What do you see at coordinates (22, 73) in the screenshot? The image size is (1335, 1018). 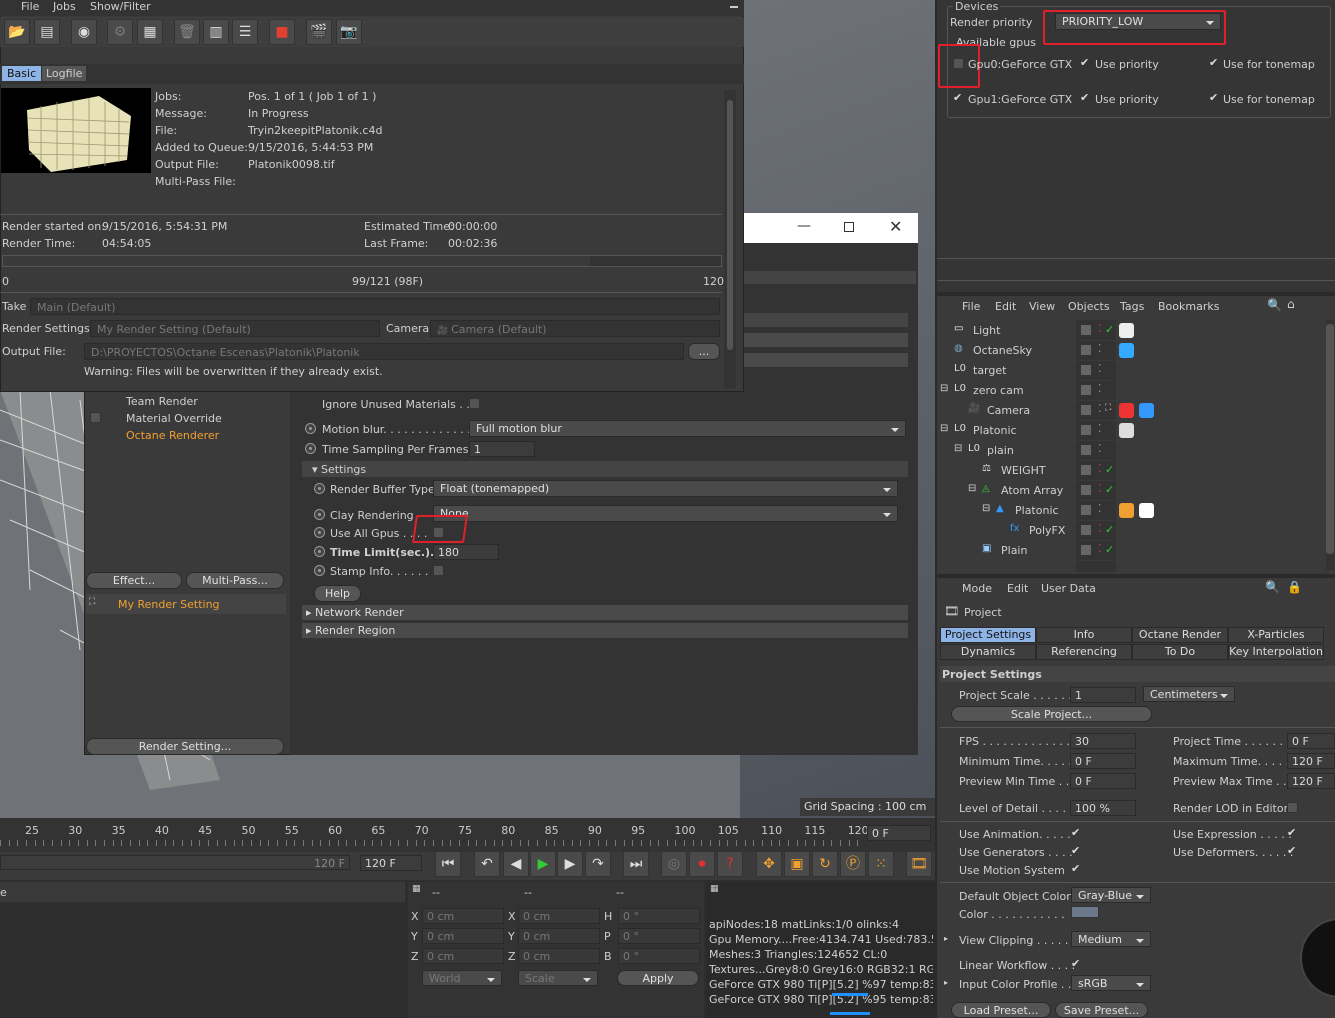 I see `tab-basic: Basic` at bounding box center [22, 73].